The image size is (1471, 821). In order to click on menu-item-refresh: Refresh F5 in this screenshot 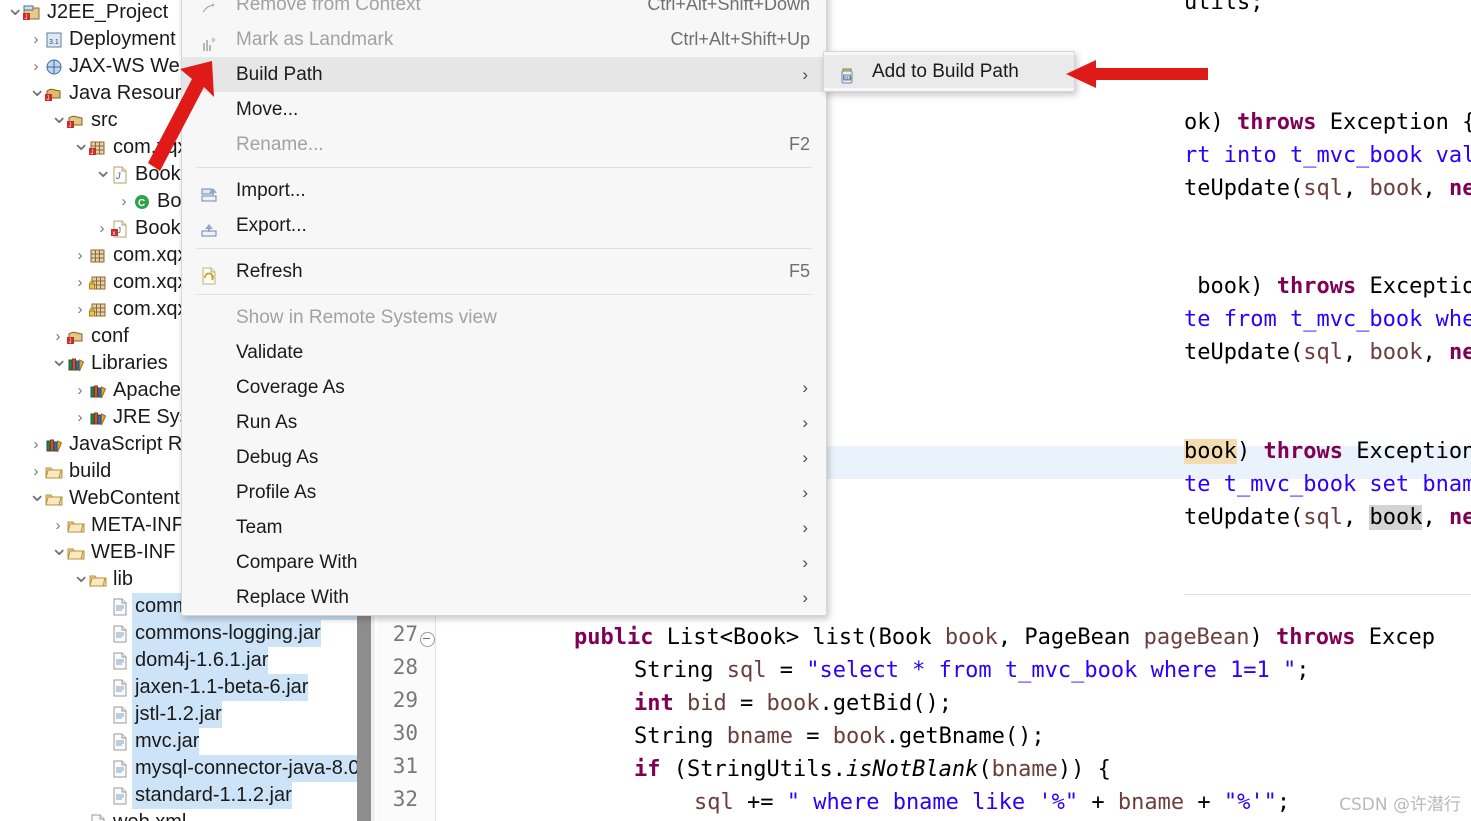, I will do `click(504, 271)`.